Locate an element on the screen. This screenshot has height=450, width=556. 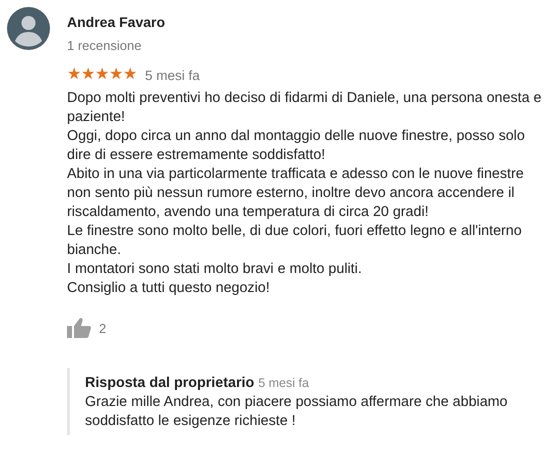
reply-text: Grazie mille Andrea, con piacere possiamo affermare che abbiamo soddisfatto le esigenze richieste ! is located at coordinates (297, 412).